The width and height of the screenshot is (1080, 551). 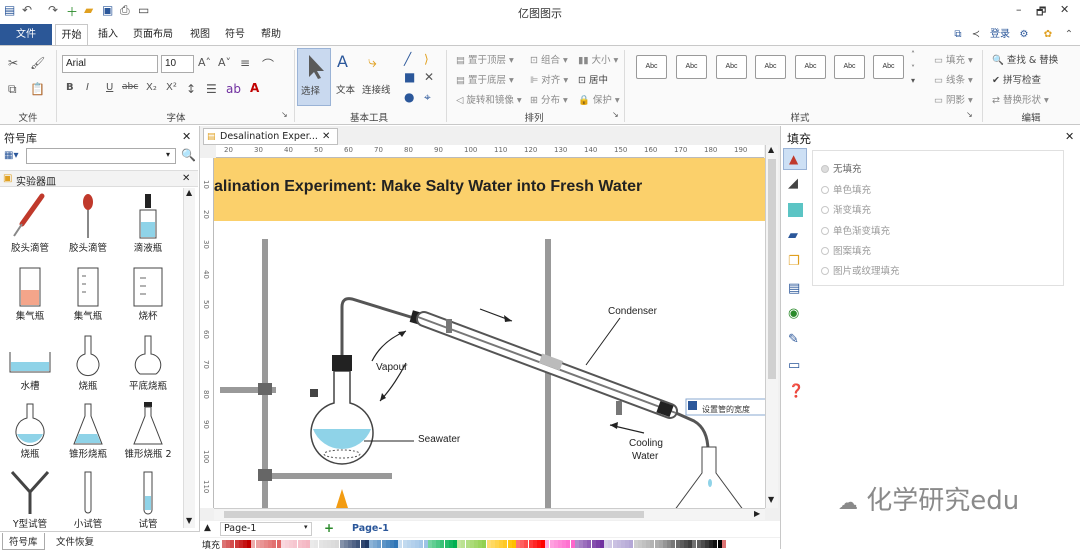 I want to click on point-tool-icon: ⌖, so click(x=427, y=97).